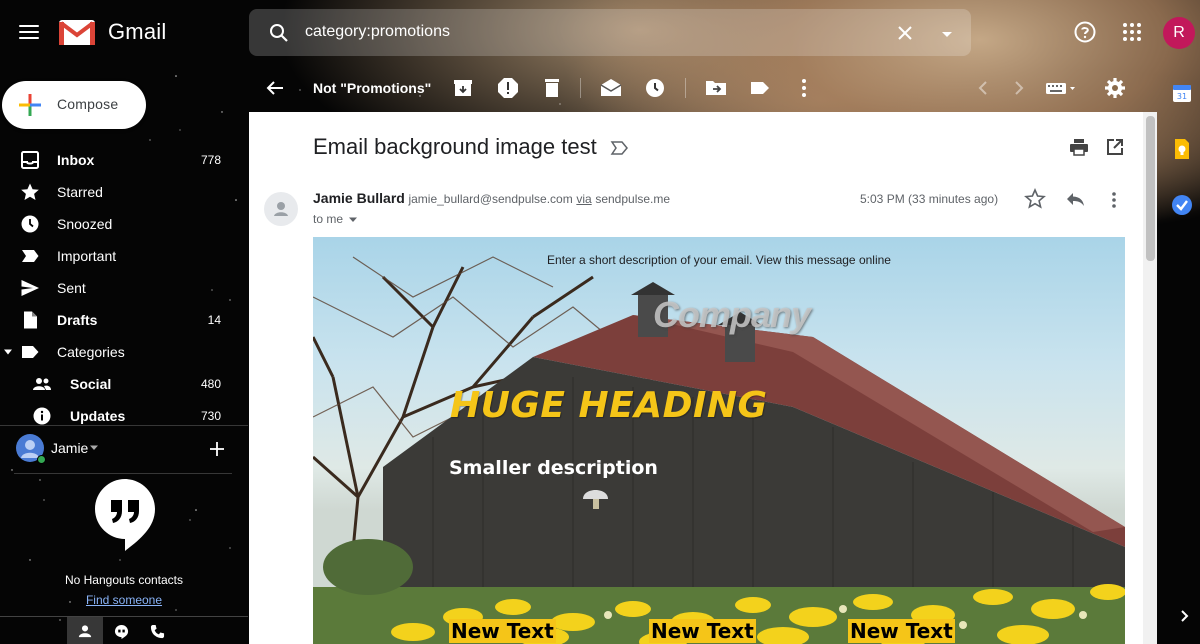  I want to click on sender-email: jamie_bullard@sendpulse.com, so click(490, 199).